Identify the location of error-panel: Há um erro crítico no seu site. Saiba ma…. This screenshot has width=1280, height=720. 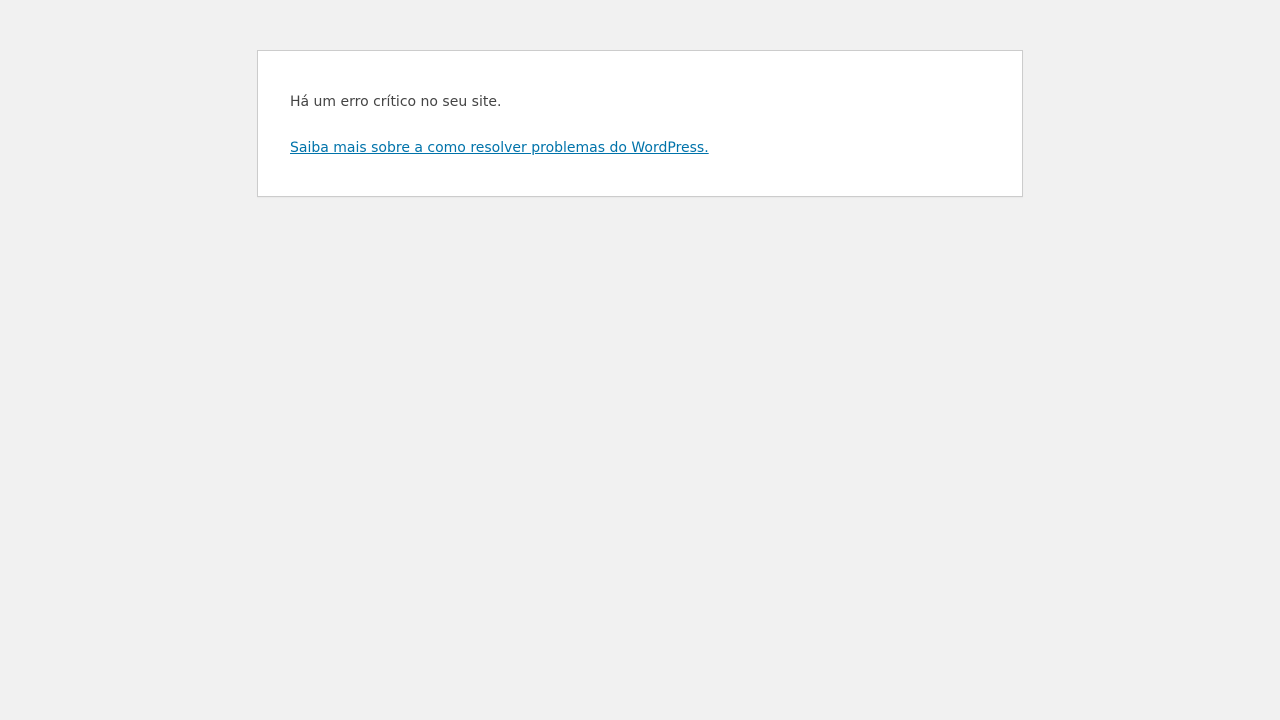
(640, 123).